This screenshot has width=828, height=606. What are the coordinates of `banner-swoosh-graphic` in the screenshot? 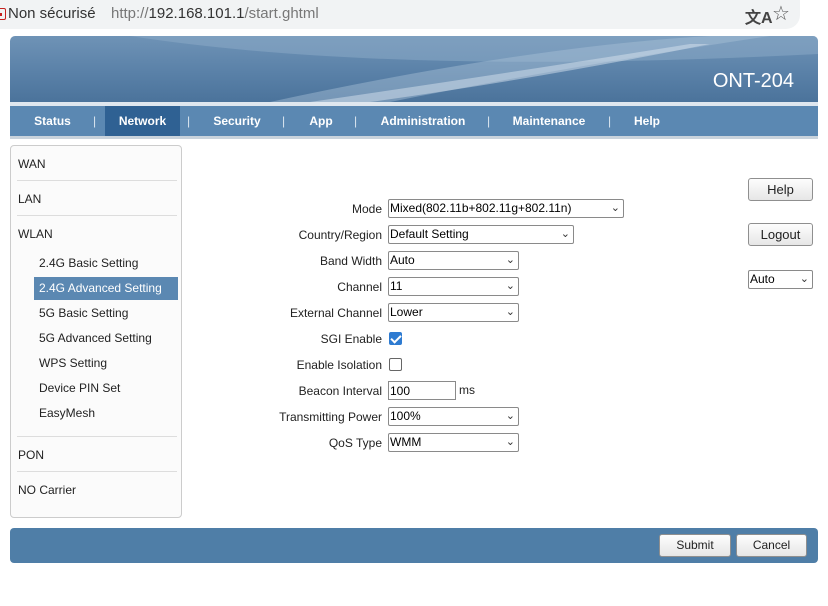 It's located at (474, 69).